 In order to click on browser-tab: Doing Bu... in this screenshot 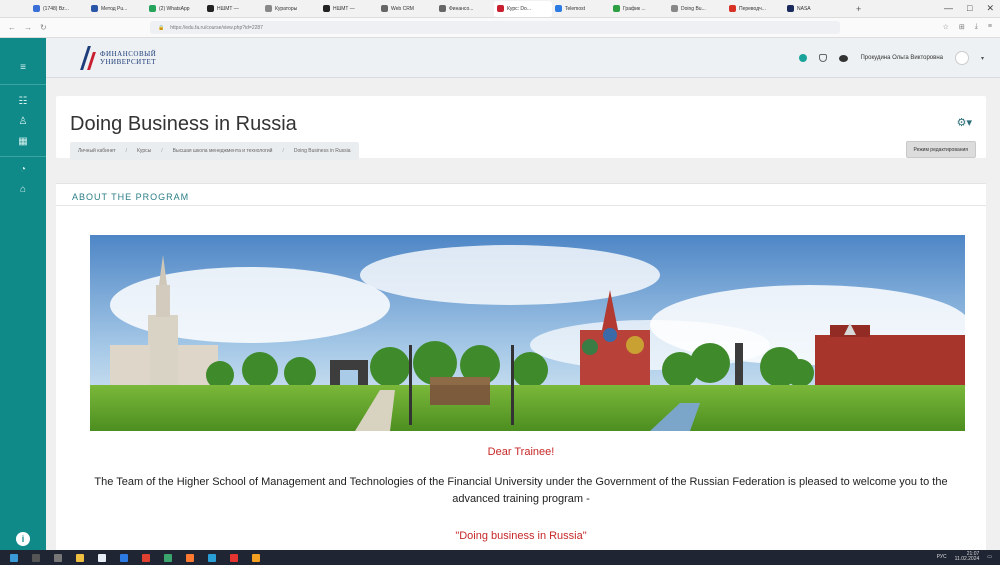, I will do `click(697, 8)`.